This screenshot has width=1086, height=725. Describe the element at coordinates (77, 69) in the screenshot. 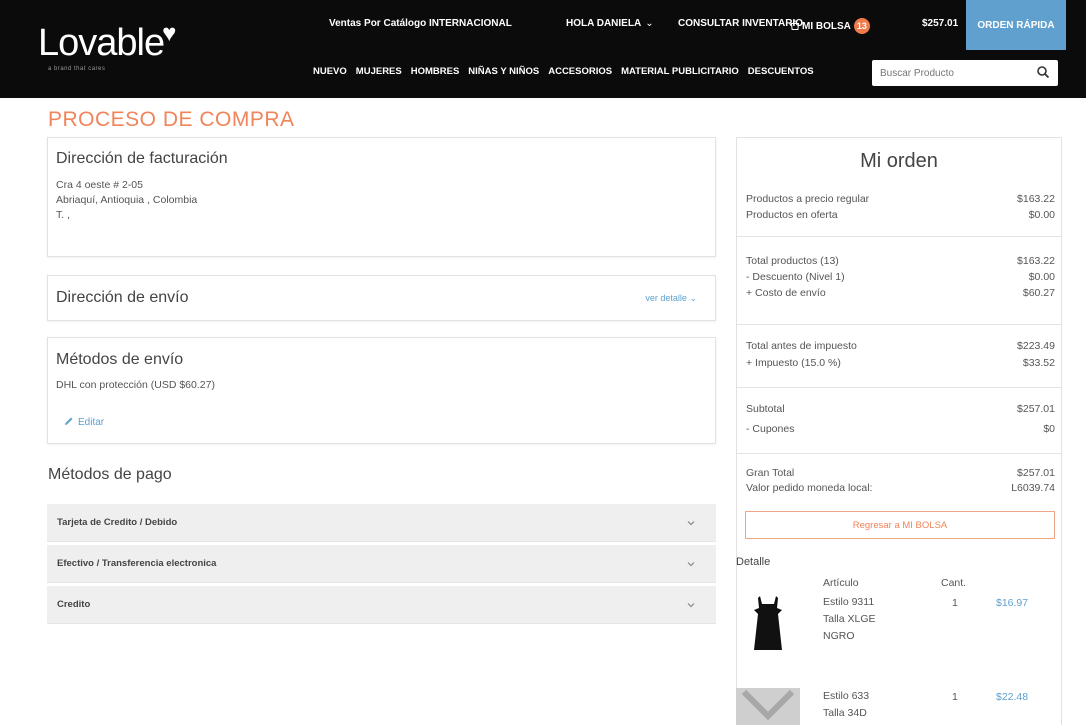

I see `logo-tagline: a brand that cares` at that location.